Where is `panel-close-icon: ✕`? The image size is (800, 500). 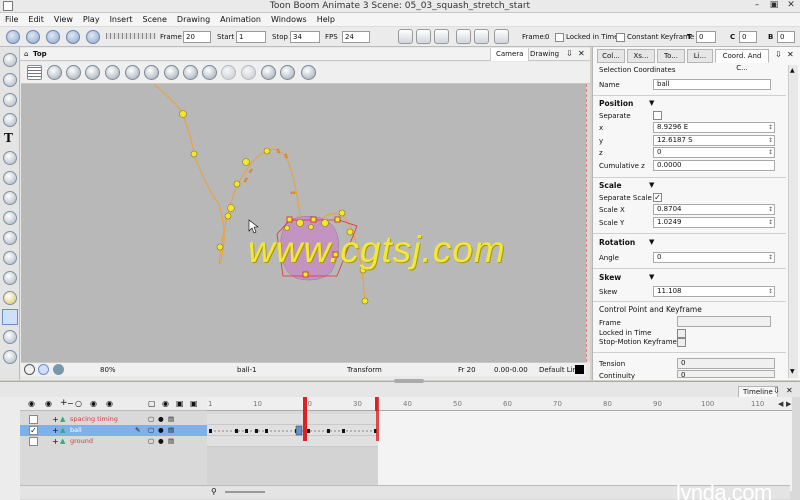 panel-close-icon: ✕ is located at coordinates (790, 54).